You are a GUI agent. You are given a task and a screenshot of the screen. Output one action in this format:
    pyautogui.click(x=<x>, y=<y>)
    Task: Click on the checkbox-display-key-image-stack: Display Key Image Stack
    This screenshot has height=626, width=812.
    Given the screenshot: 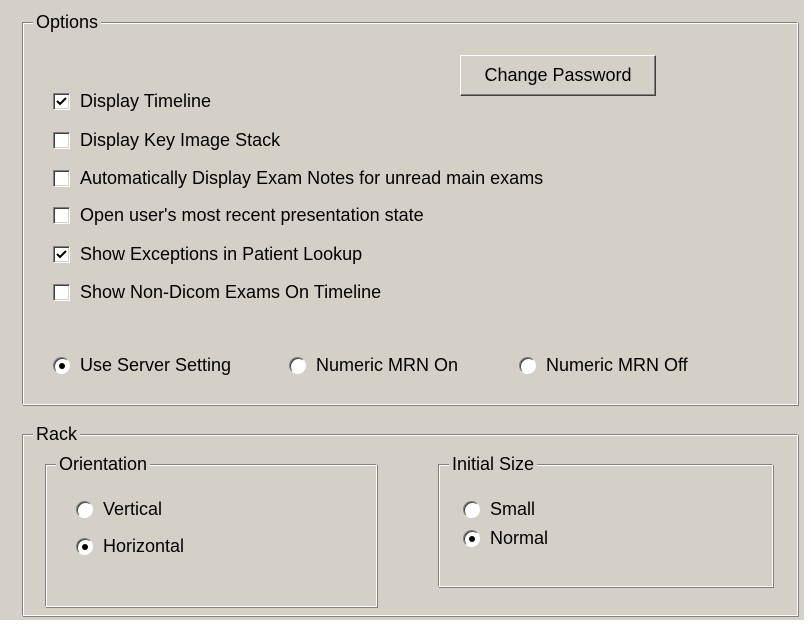 What is the action you would take?
    pyautogui.click(x=166, y=140)
    